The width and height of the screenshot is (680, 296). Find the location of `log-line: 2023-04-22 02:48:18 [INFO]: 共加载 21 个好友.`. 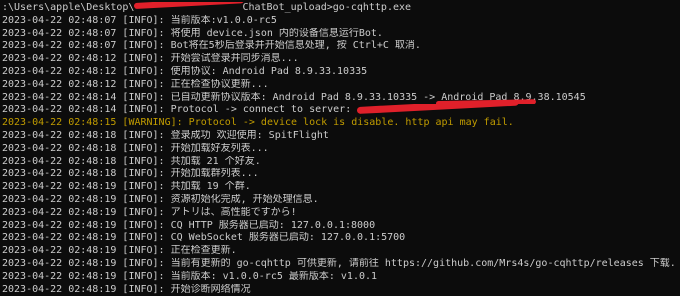

log-line: 2023-04-22 02:48:18 [INFO]: 共加载 21 个好友. is located at coordinates (341, 162).